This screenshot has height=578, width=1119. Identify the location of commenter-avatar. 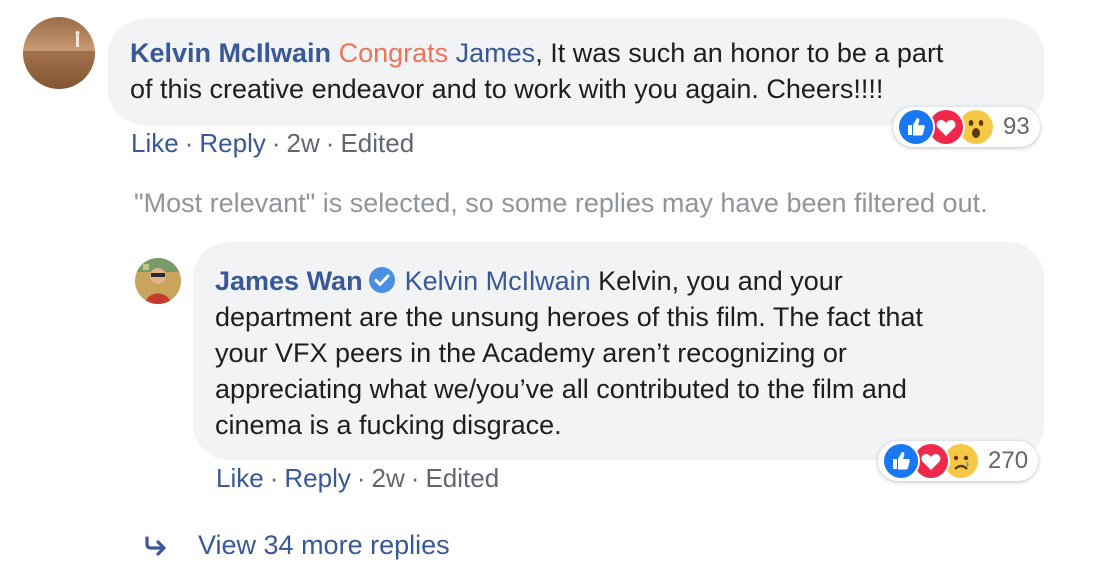
(59, 53).